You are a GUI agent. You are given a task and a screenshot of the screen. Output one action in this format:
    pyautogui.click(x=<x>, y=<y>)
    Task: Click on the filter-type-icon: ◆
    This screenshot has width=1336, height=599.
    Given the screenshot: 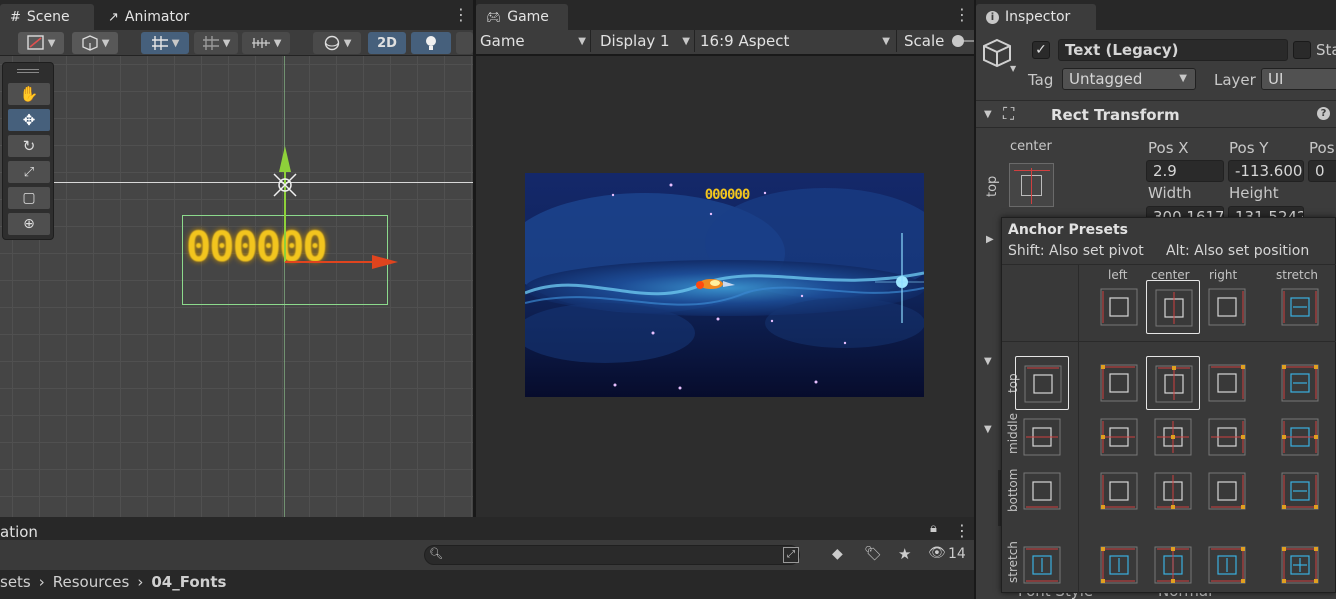 What is the action you would take?
    pyautogui.click(x=837, y=554)
    